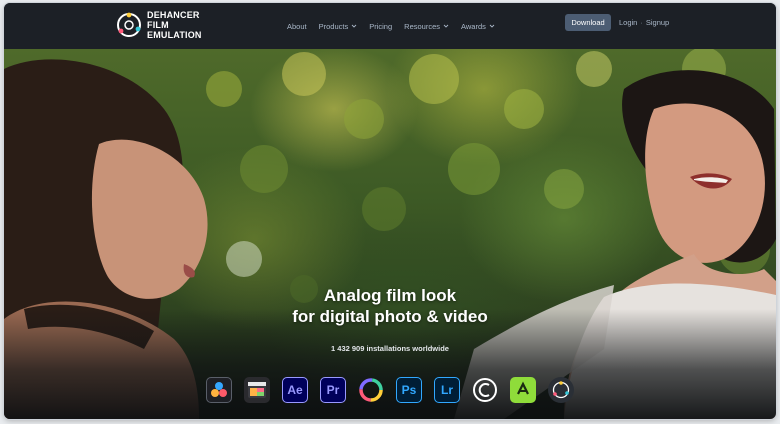  I want to click on after-effects-icon: Ae, so click(295, 390).